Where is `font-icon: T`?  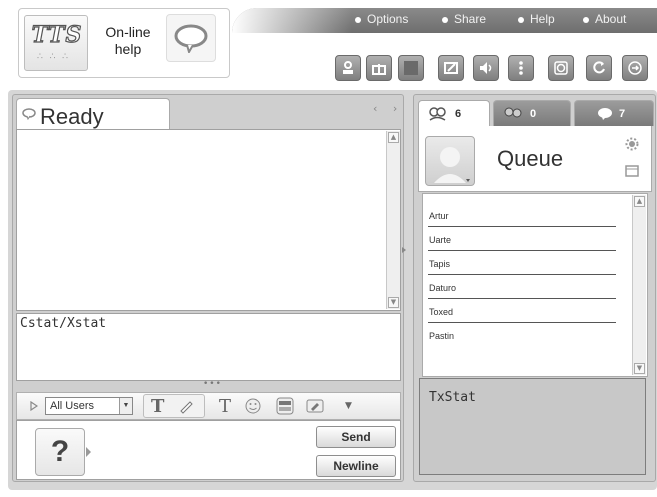 font-icon: T is located at coordinates (225, 406).